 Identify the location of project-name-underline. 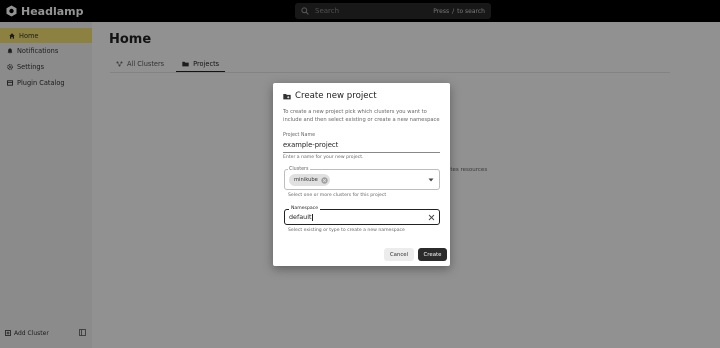
(361, 152).